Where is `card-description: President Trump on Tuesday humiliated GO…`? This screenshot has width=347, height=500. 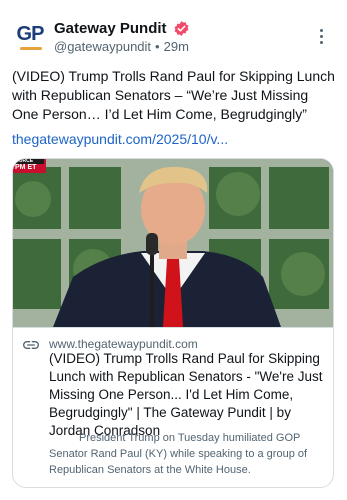 card-description: President Trump on Tuesday humiliated GO… is located at coordinates (178, 454).